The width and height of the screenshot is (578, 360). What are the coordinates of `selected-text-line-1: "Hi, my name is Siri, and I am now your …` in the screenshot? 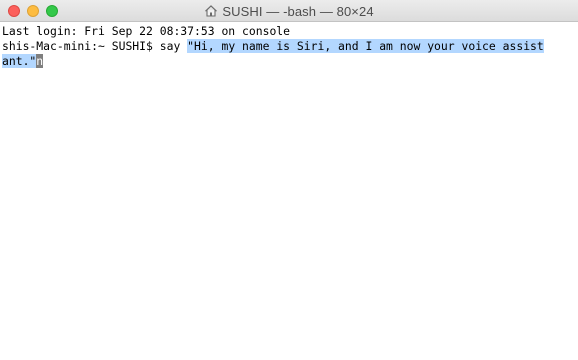 It's located at (365, 46).